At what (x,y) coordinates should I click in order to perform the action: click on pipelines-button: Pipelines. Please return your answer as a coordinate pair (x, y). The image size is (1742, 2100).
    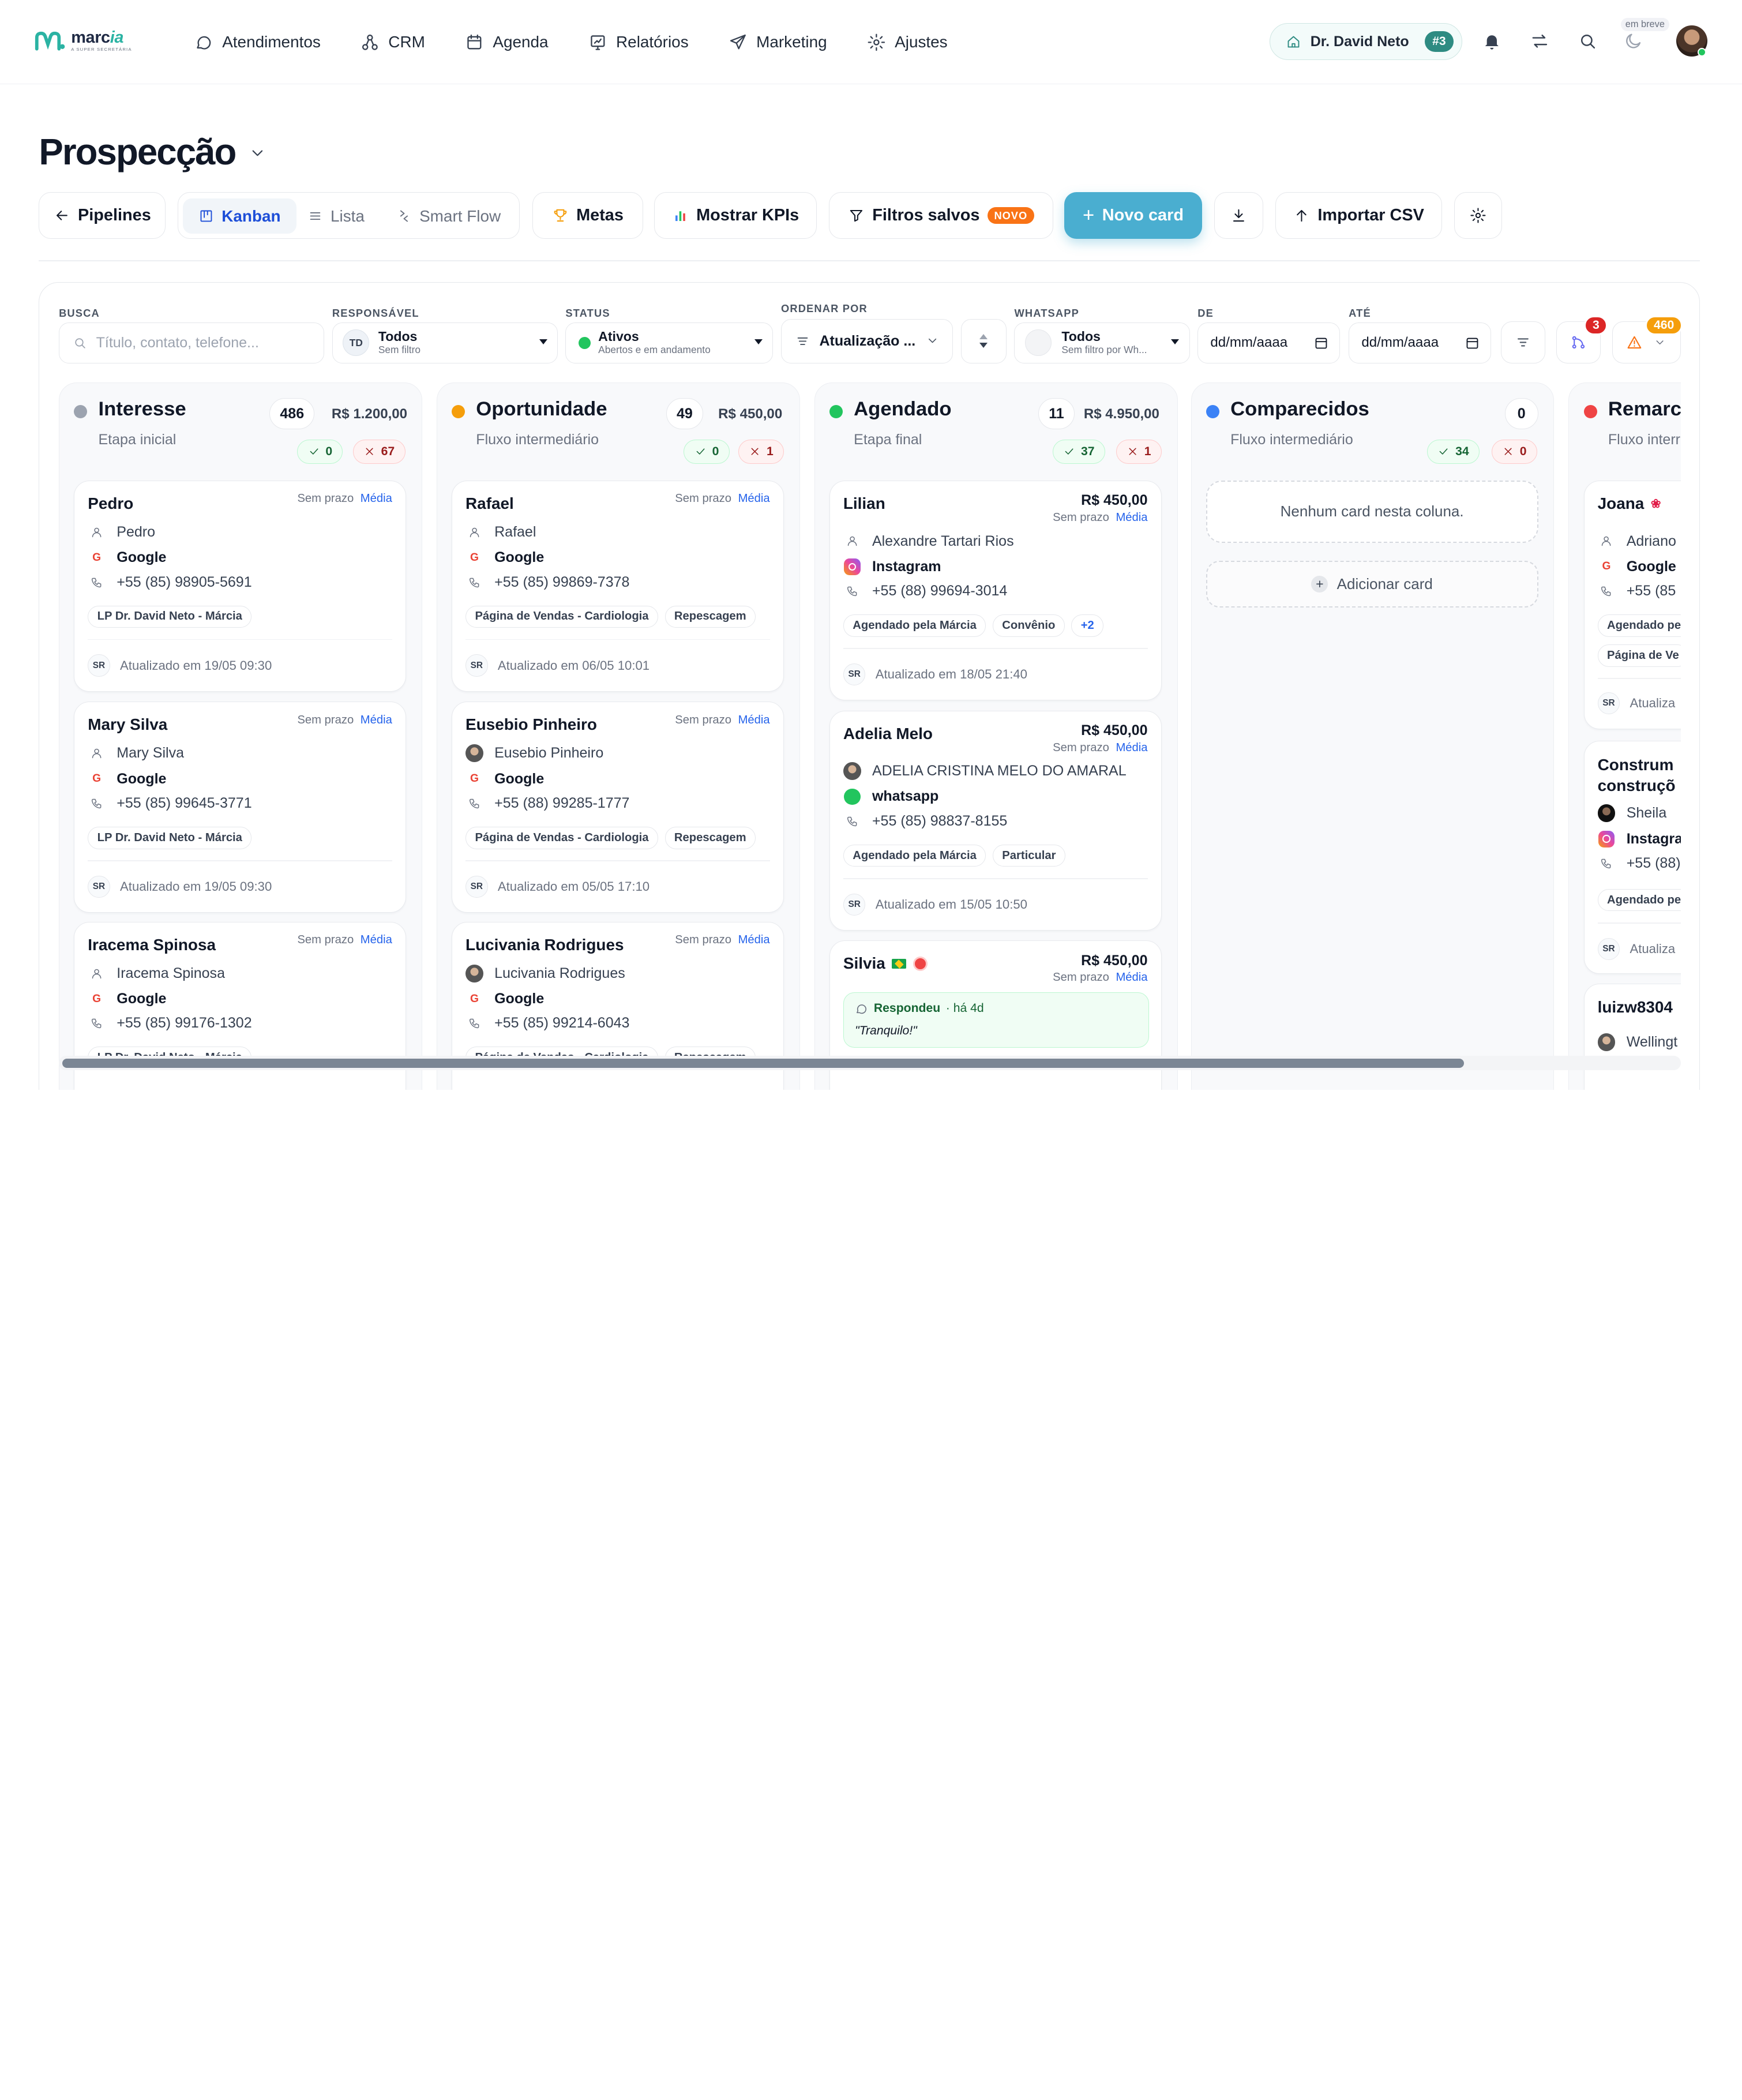
    Looking at the image, I should click on (102, 215).